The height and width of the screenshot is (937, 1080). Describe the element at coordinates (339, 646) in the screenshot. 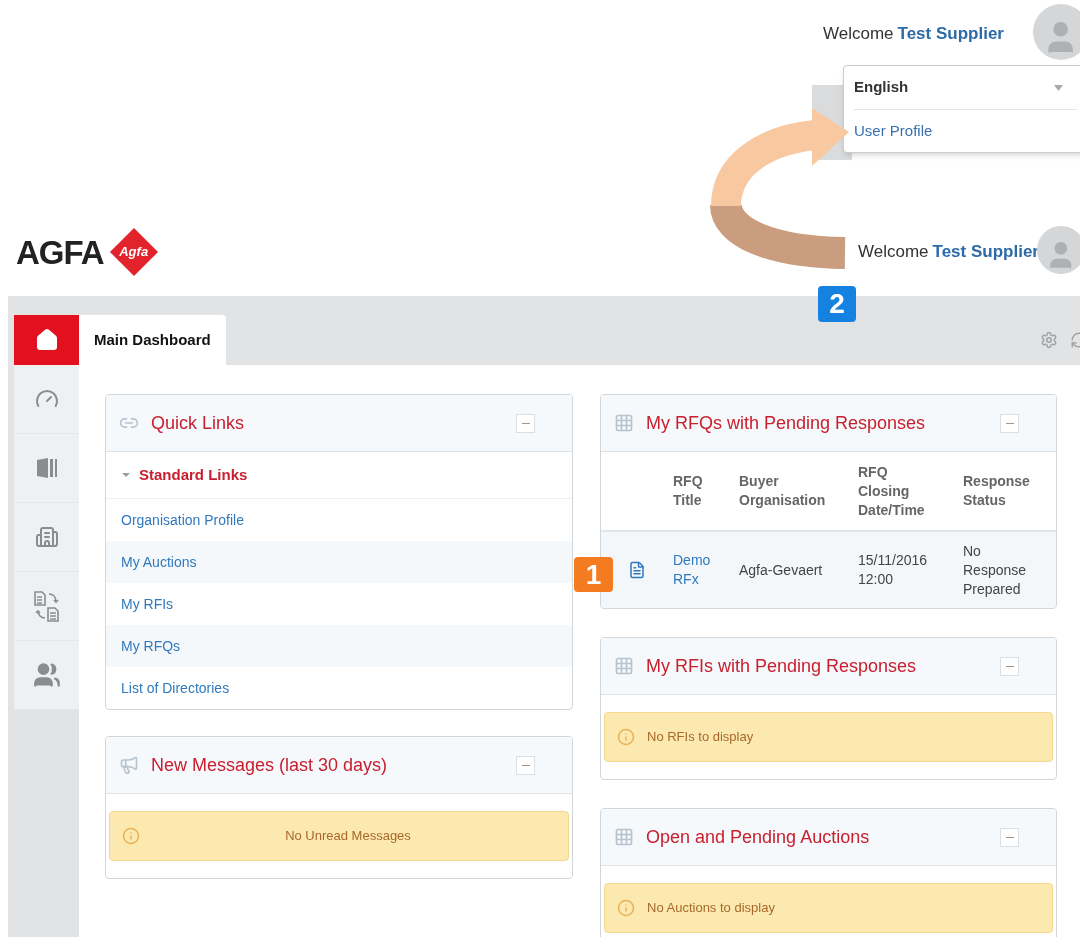

I see `quick-link: My RFQs` at that location.